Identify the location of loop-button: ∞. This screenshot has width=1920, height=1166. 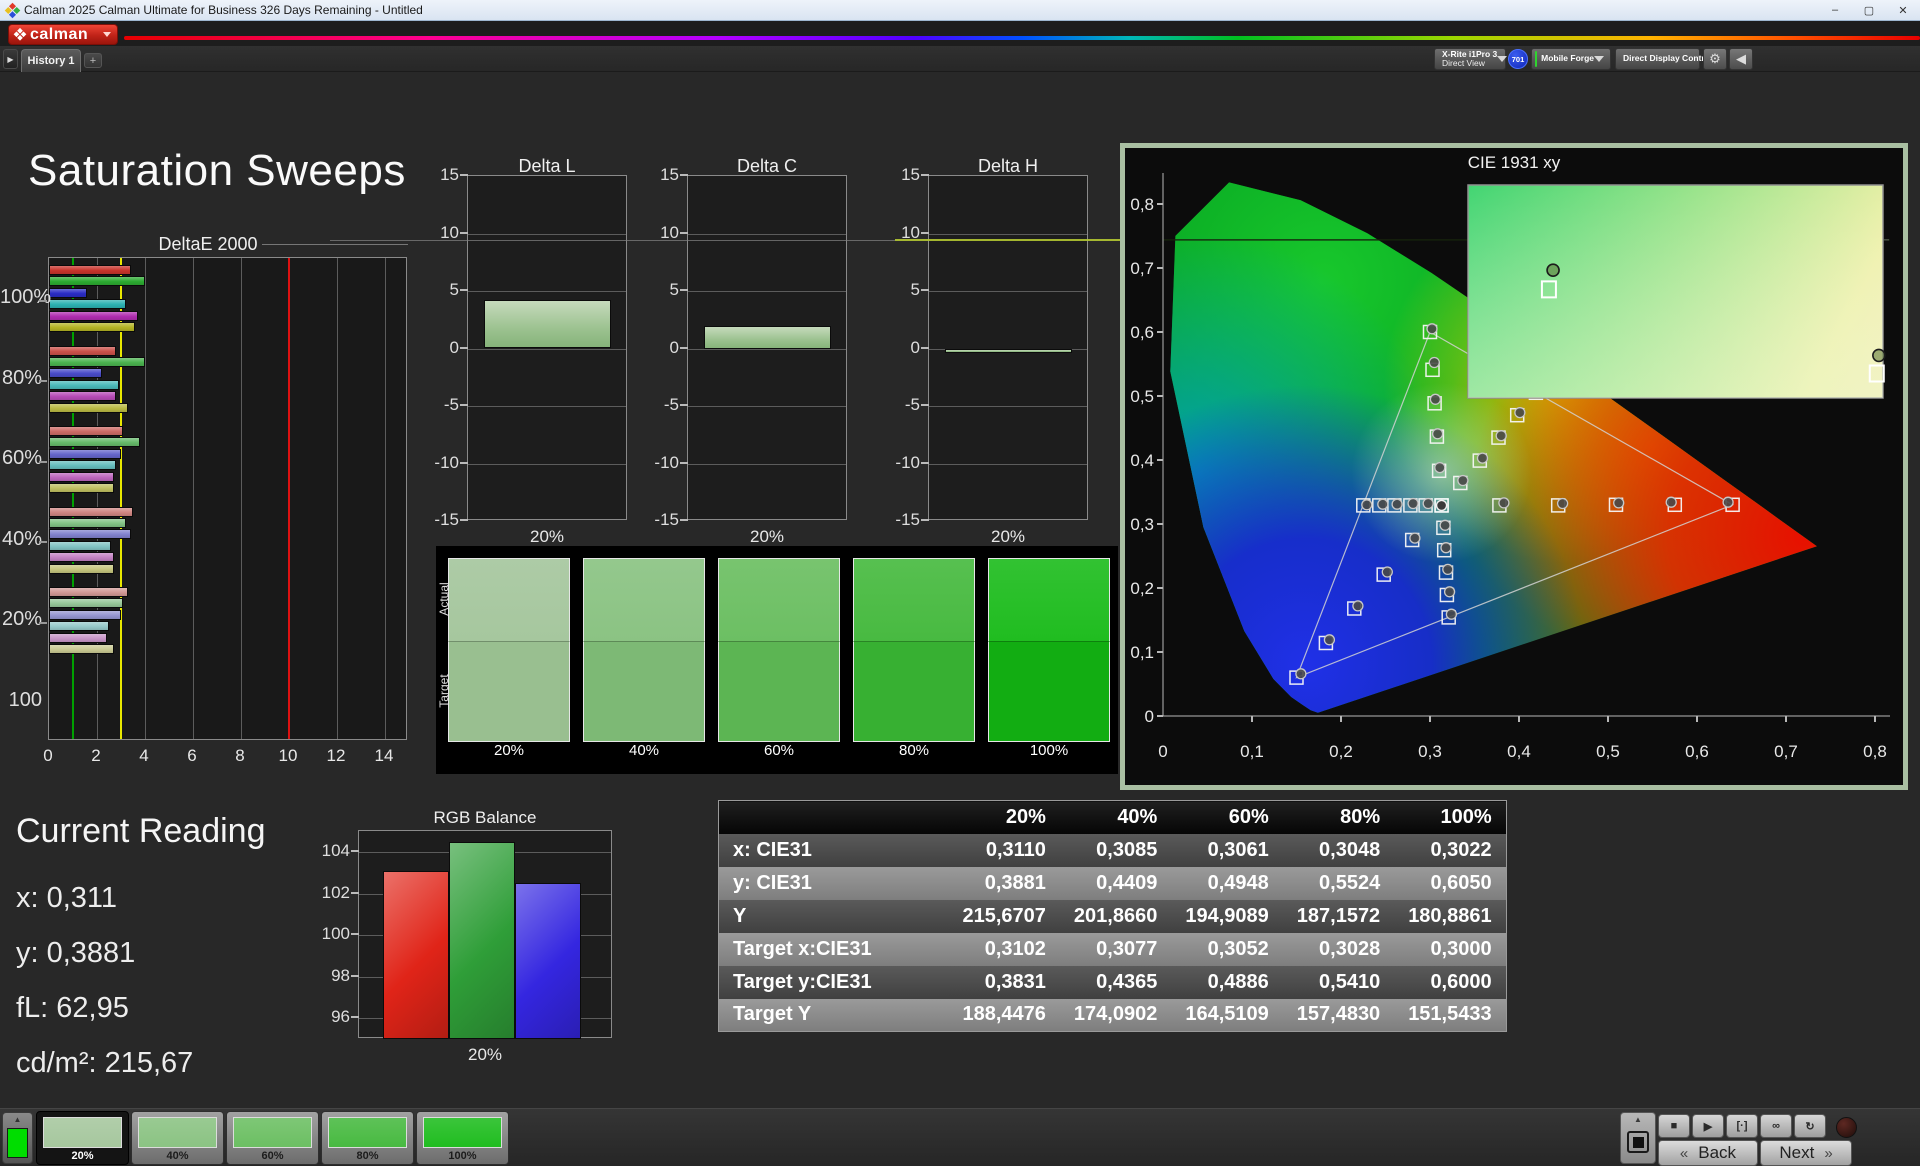
(1776, 1126).